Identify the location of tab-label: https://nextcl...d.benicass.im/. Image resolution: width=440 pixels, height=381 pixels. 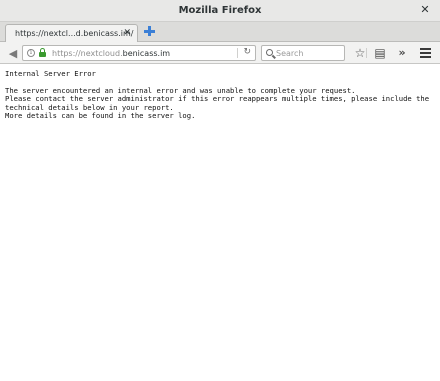
(74, 33).